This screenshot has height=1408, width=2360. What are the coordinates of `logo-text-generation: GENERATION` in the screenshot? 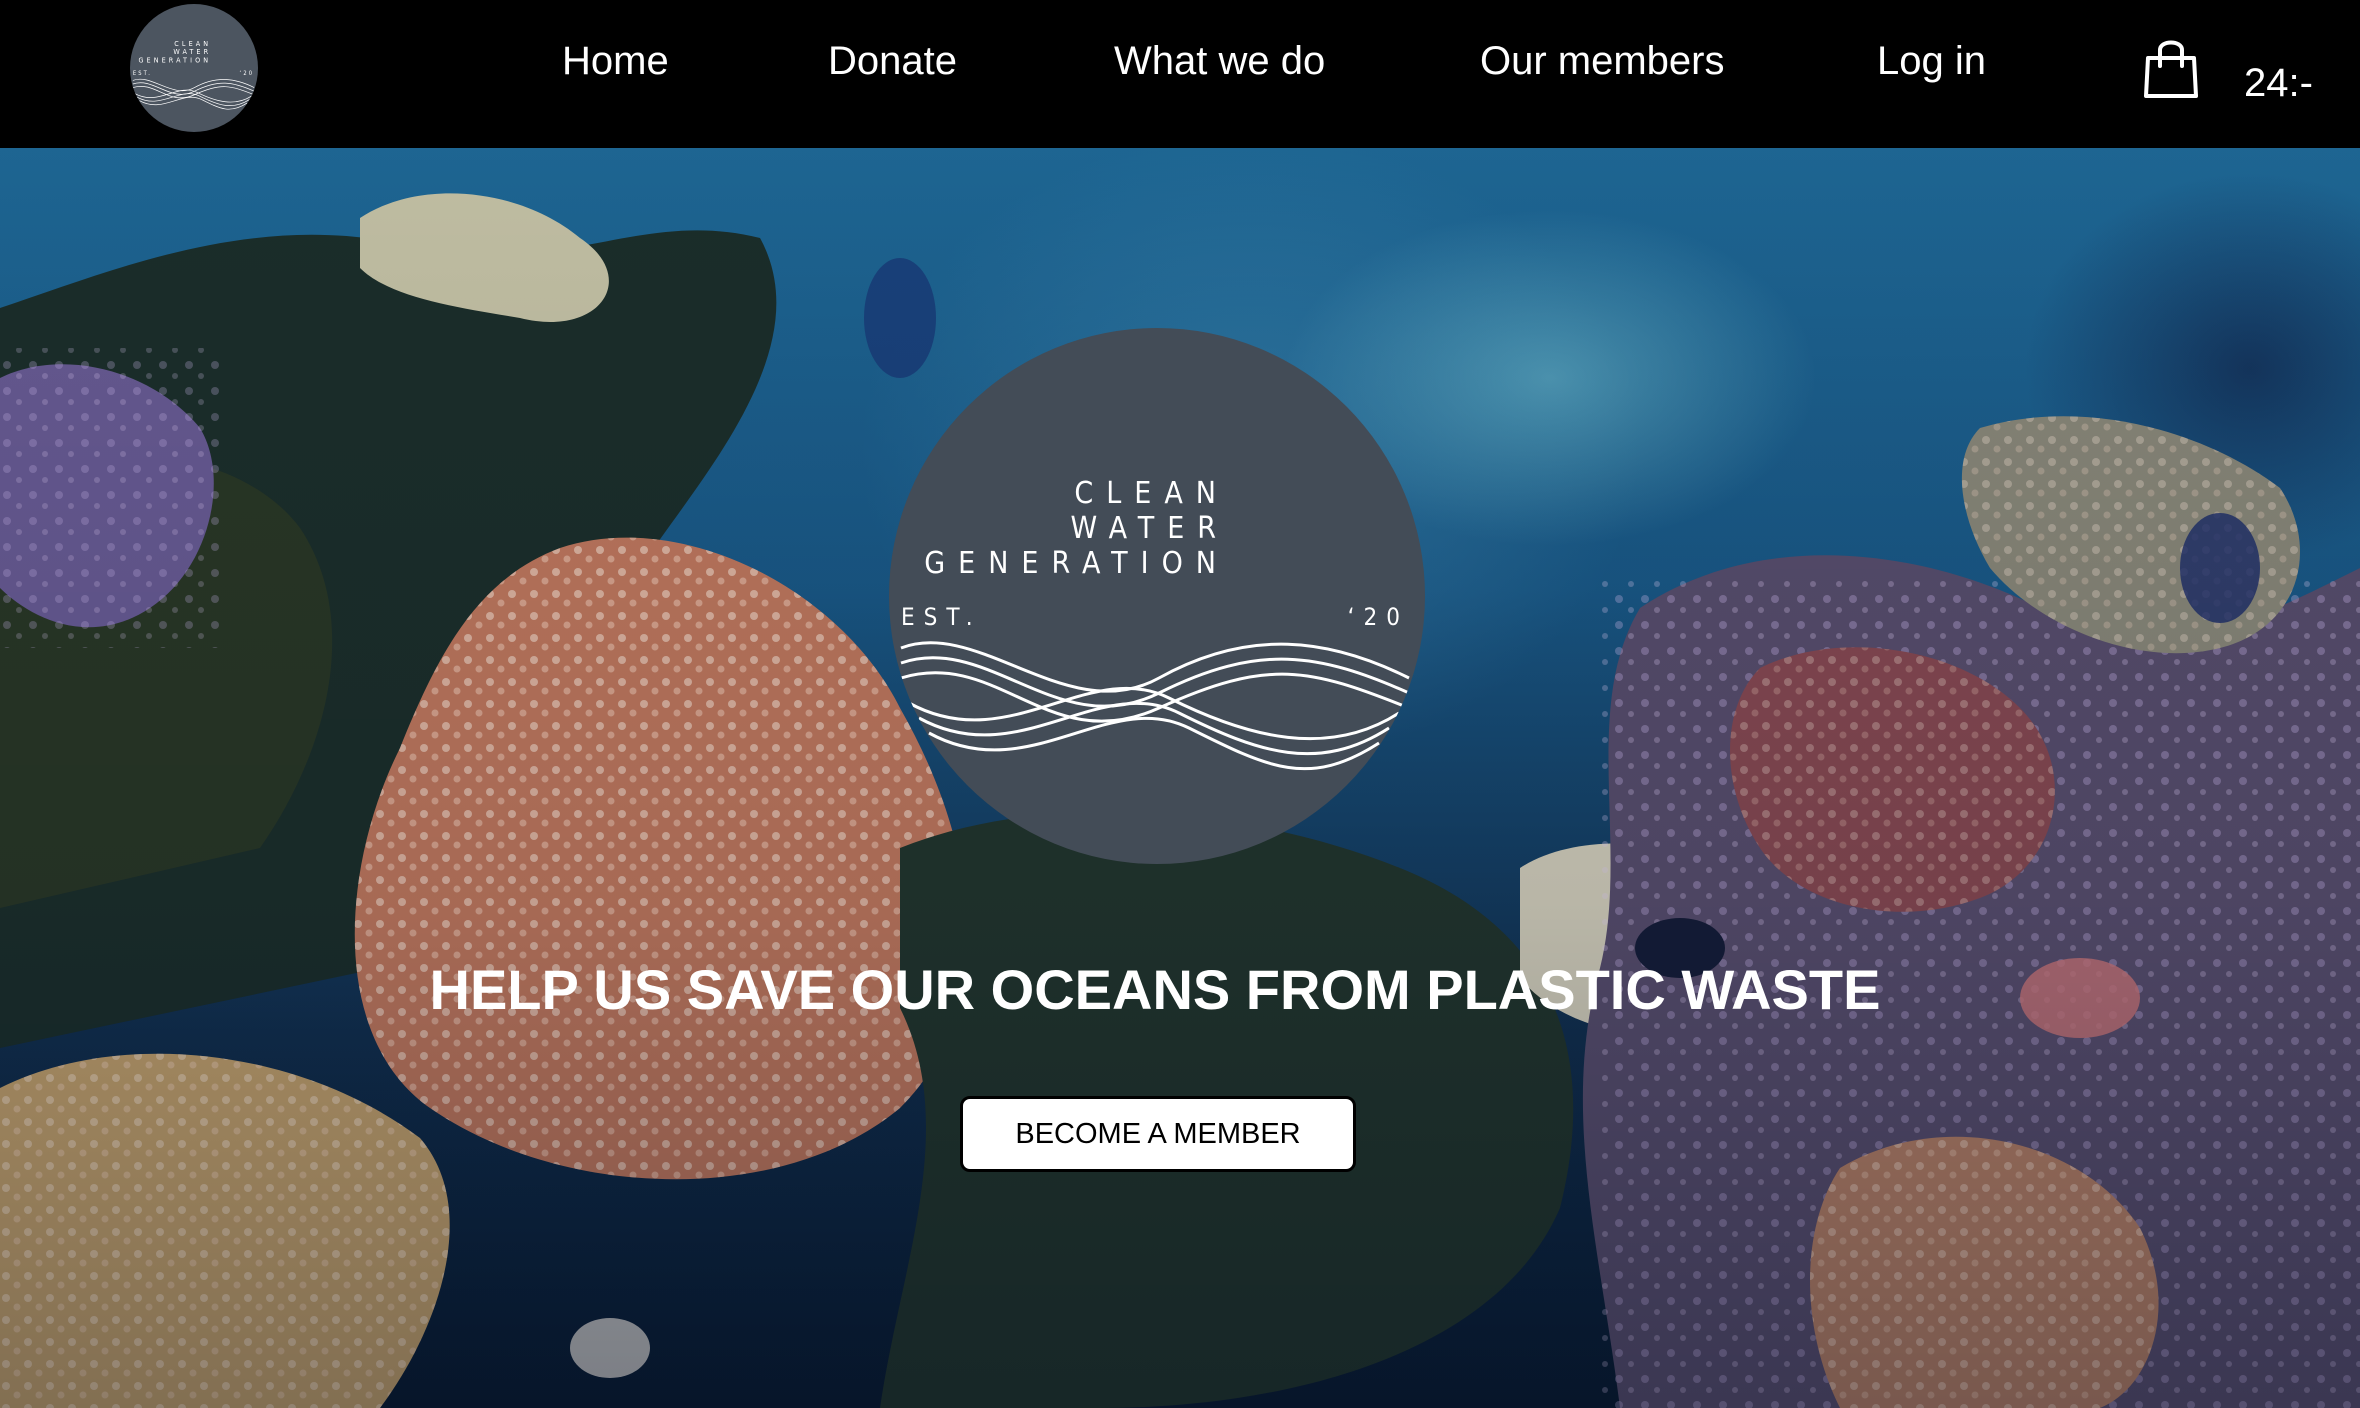 It's located at (1076, 563).